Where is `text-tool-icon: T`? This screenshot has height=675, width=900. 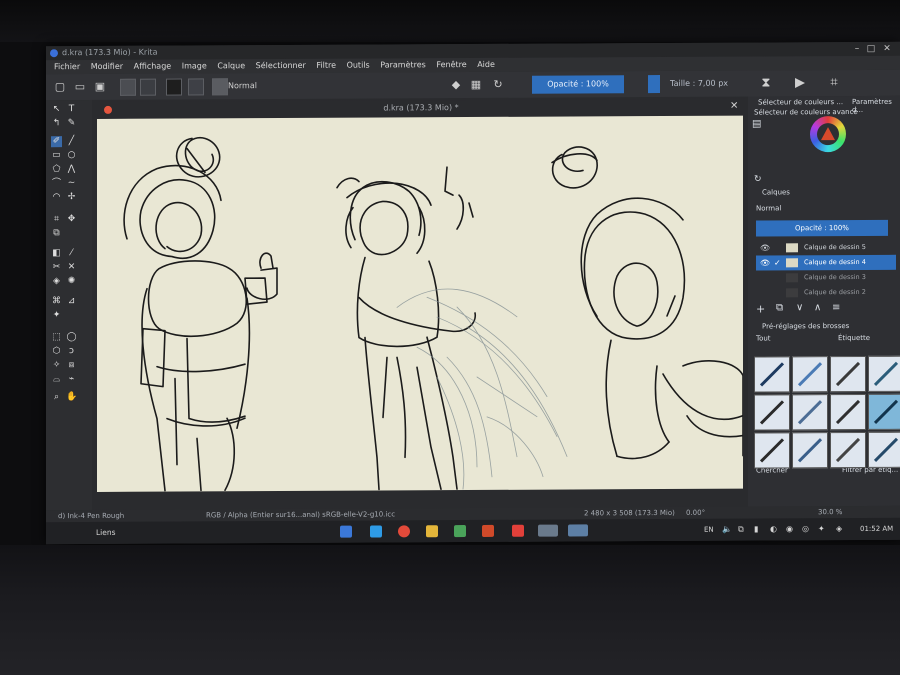 text-tool-icon: T is located at coordinates (71, 109).